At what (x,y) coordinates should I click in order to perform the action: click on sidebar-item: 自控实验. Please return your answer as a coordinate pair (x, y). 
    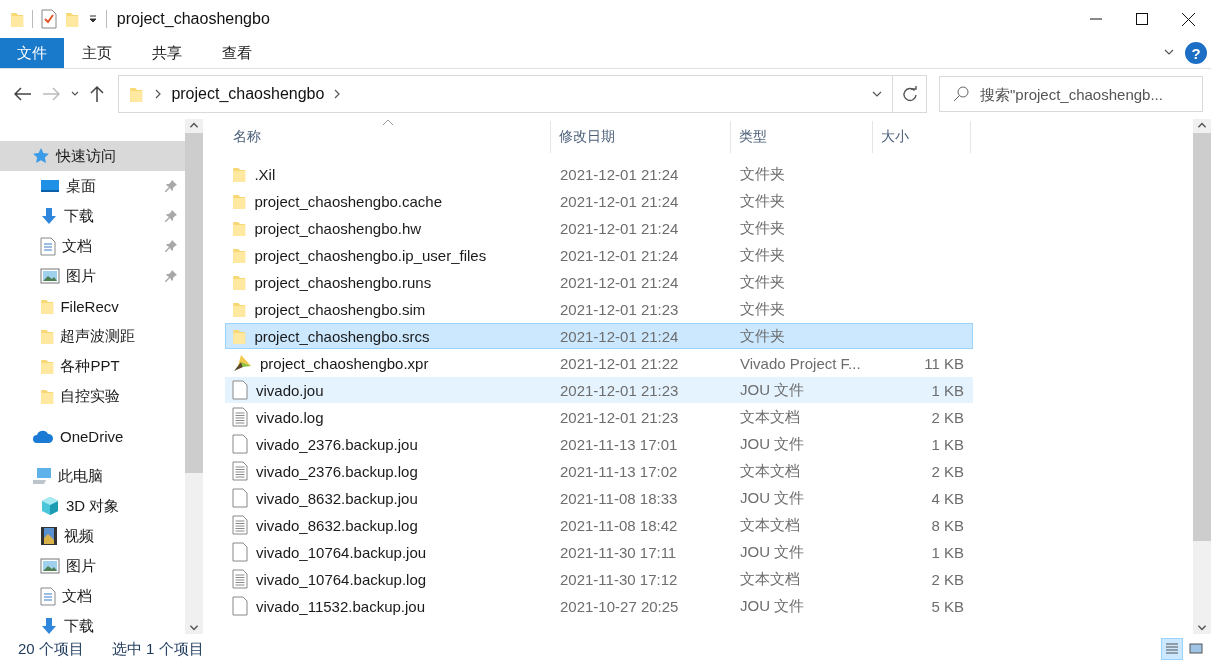
    Looking at the image, I should click on (92, 396).